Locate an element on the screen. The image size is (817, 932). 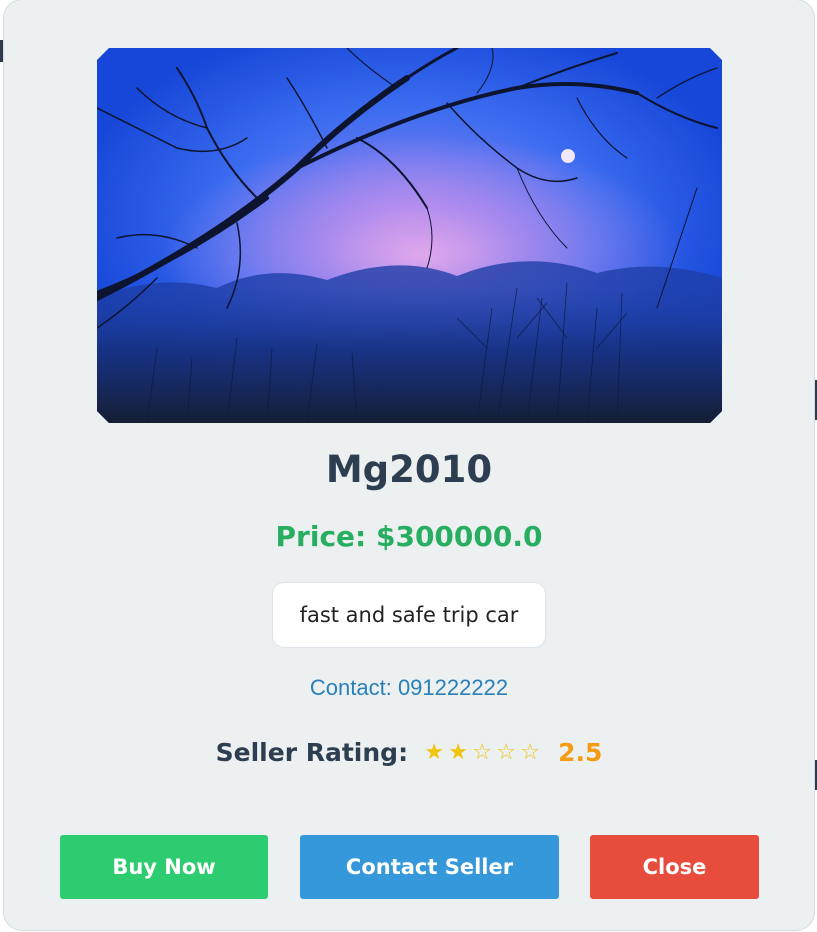
product-description: fast and safe trip car is located at coordinates (409, 615).